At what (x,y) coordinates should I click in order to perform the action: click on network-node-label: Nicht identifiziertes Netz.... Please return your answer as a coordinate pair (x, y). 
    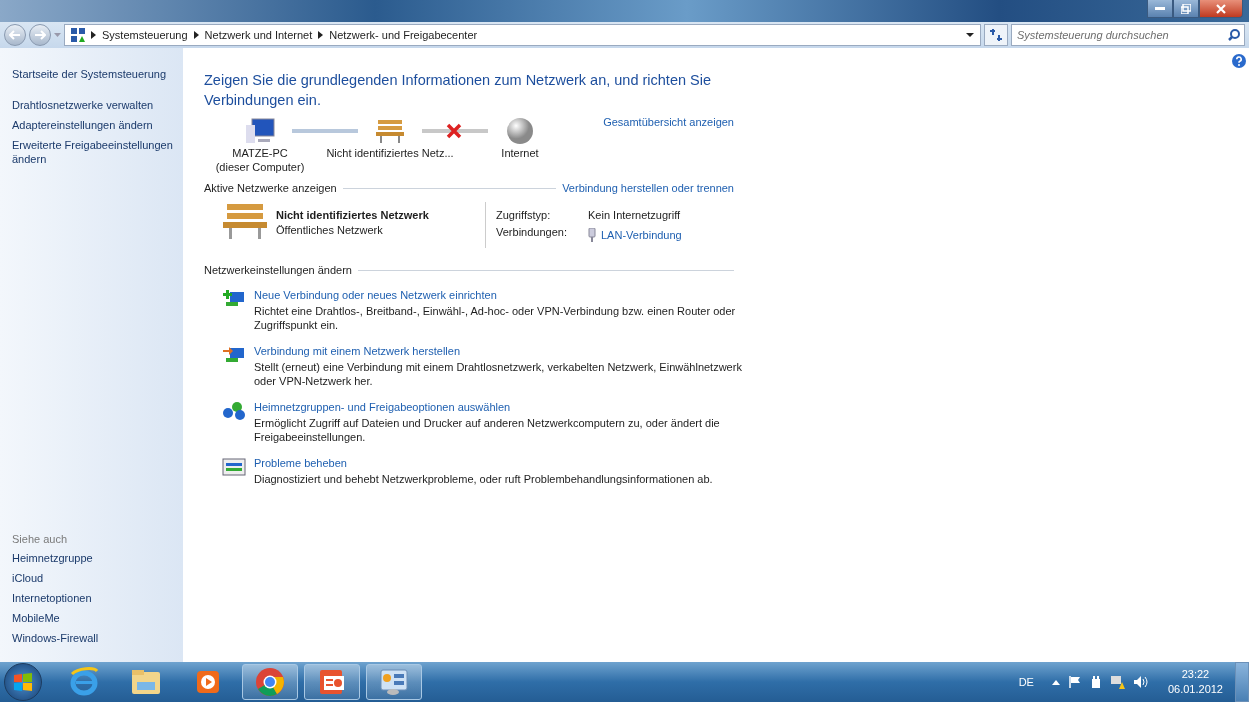
    Looking at the image, I should click on (390, 153).